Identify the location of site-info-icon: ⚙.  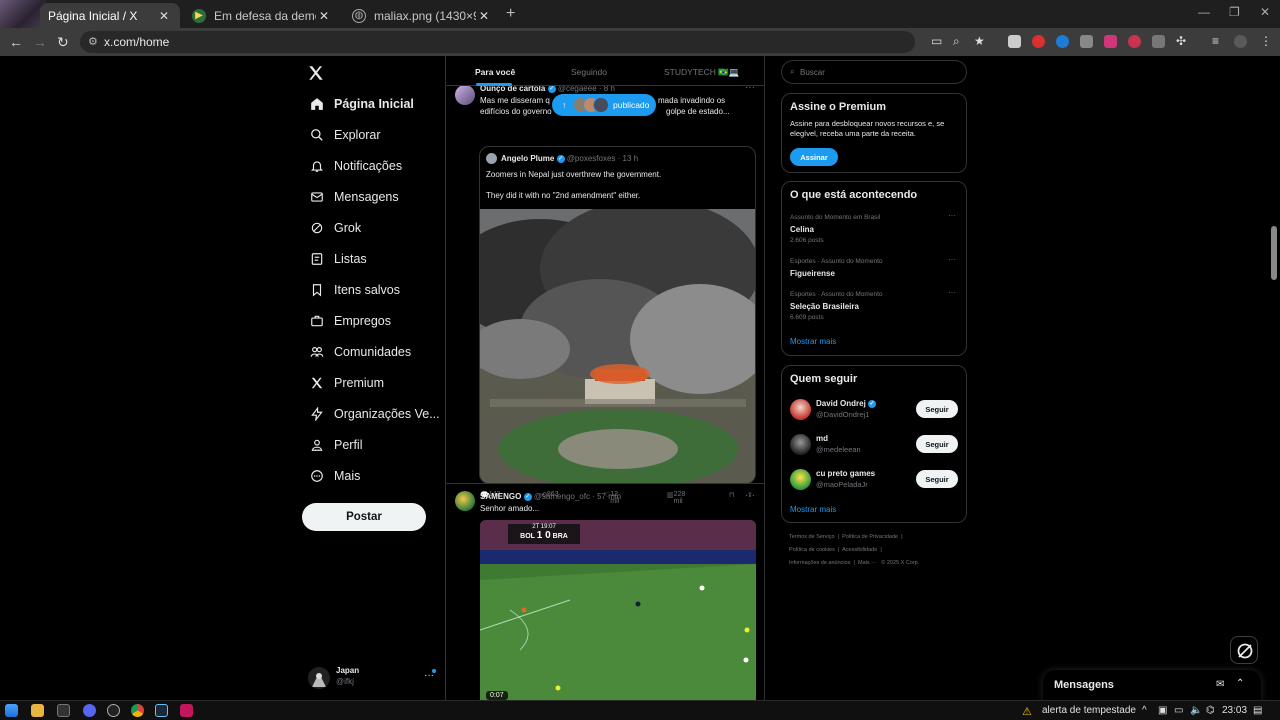
(93, 41).